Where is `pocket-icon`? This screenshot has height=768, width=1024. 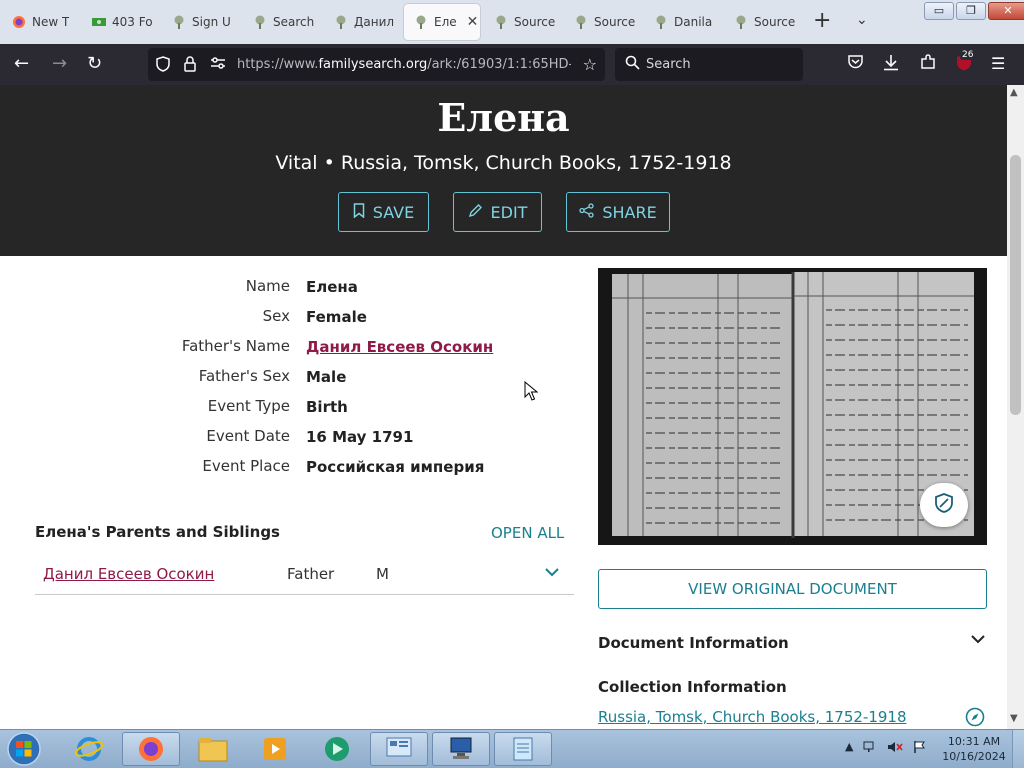 pocket-icon is located at coordinates (855, 64).